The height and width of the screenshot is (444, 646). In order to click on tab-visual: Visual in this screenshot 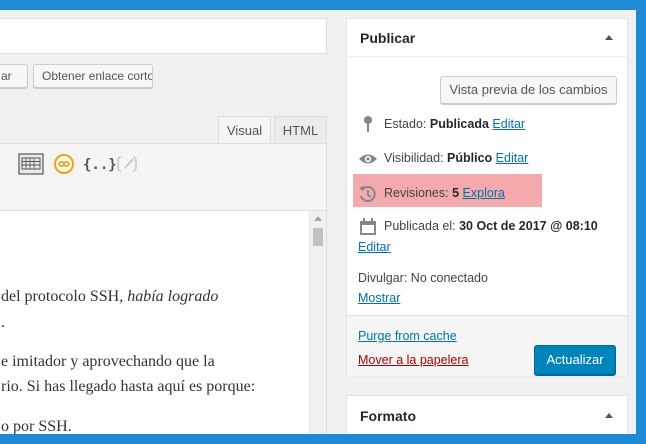, I will do `click(244, 130)`.